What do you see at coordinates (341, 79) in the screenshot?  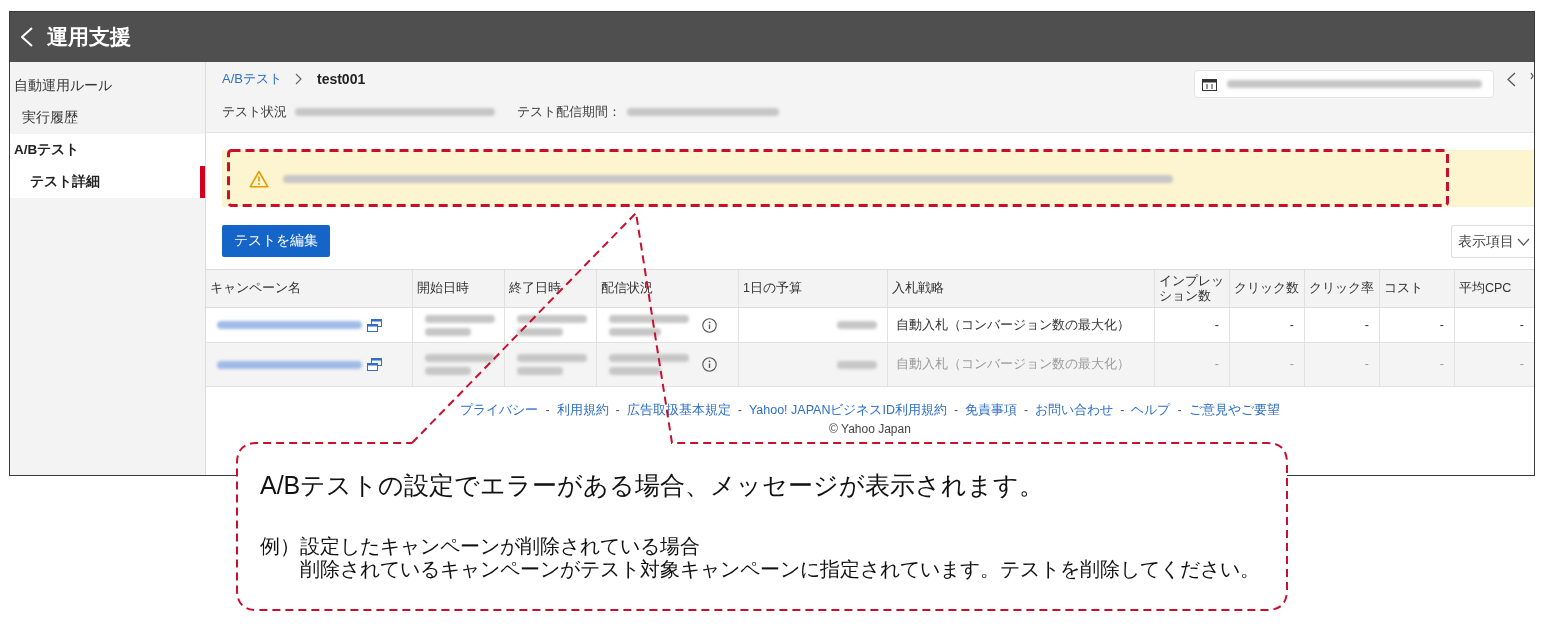 I see `breadcrumb-current: test001` at bounding box center [341, 79].